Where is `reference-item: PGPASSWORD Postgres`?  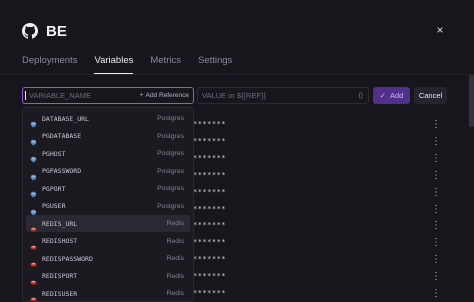 reference-item: PGPASSWORD Postgres is located at coordinates (108, 172).